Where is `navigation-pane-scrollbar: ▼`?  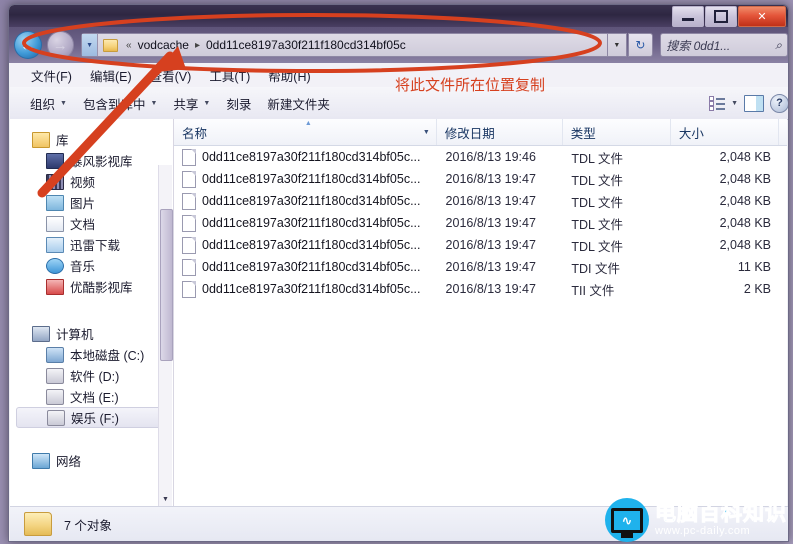
navigation-pane-scrollbar: ▼ is located at coordinates (165, 336).